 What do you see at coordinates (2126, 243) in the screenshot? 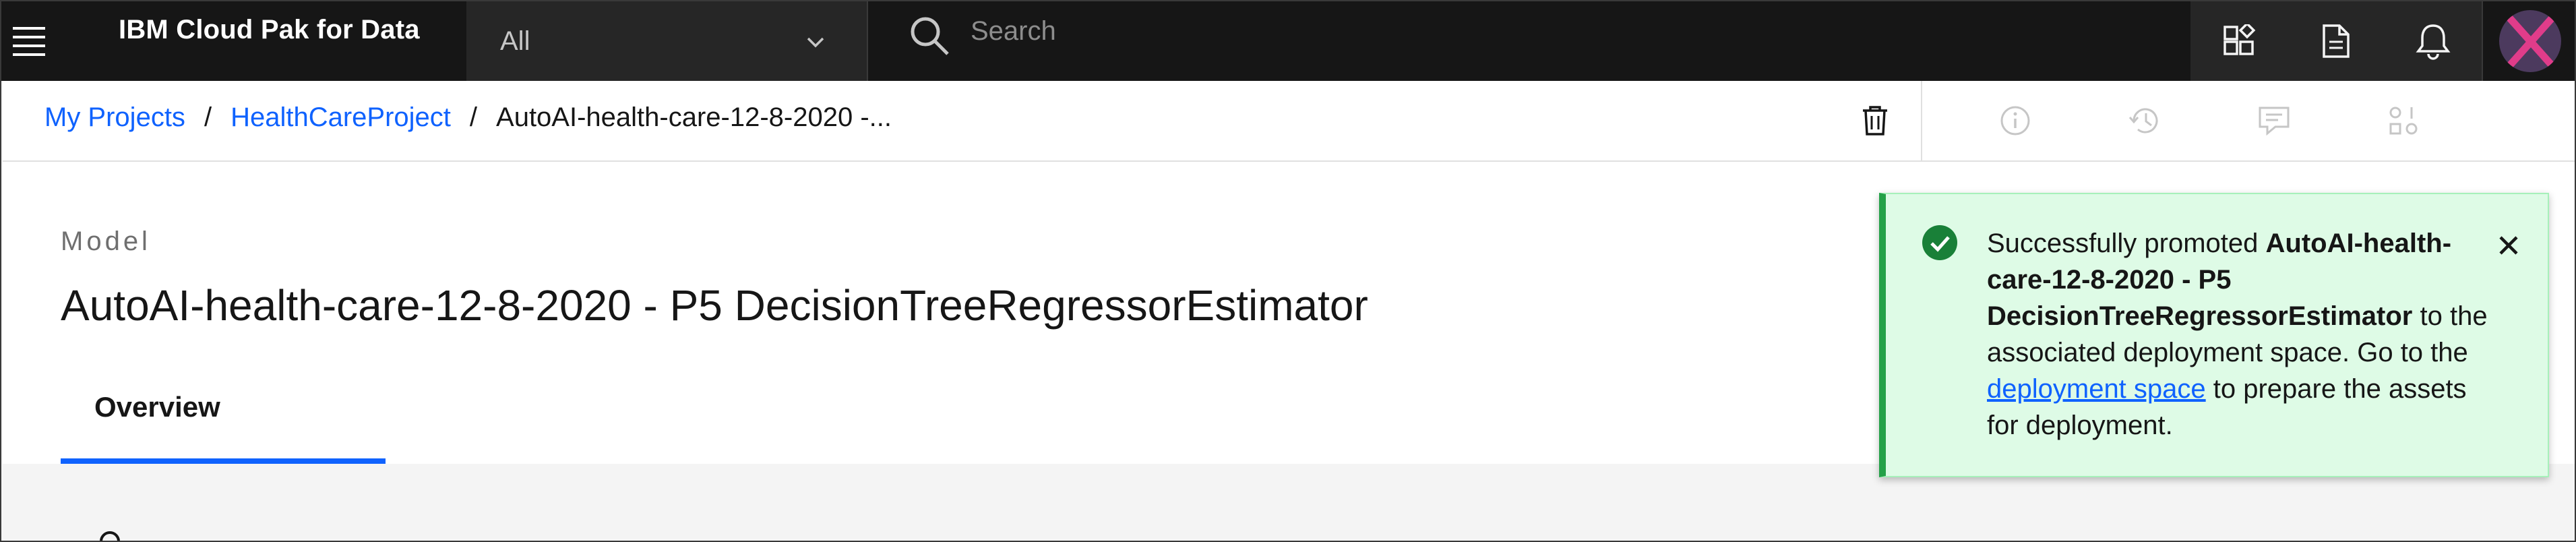
I see `toast-prefix: Successfully promoted` at bounding box center [2126, 243].